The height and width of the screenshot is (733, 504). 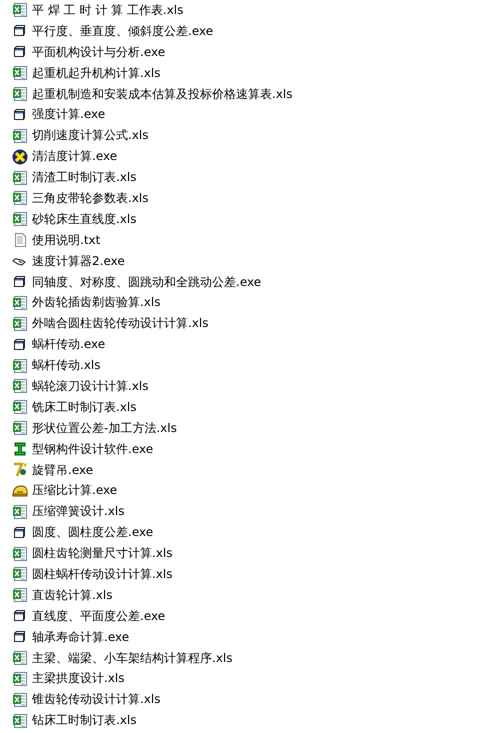 What do you see at coordinates (84, 407) in the screenshot?
I see `file-name: 铣床工时制订表.xls` at bounding box center [84, 407].